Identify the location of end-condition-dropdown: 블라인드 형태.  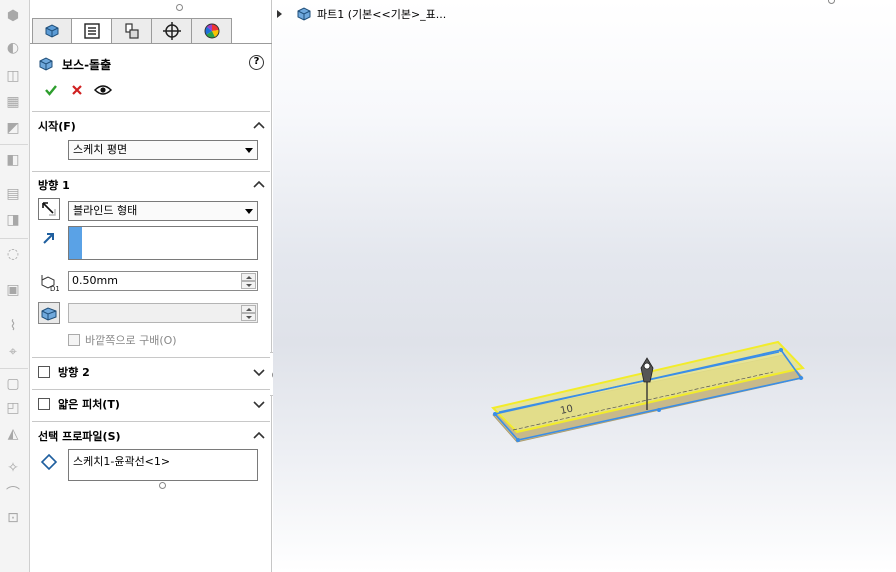
(163, 211).